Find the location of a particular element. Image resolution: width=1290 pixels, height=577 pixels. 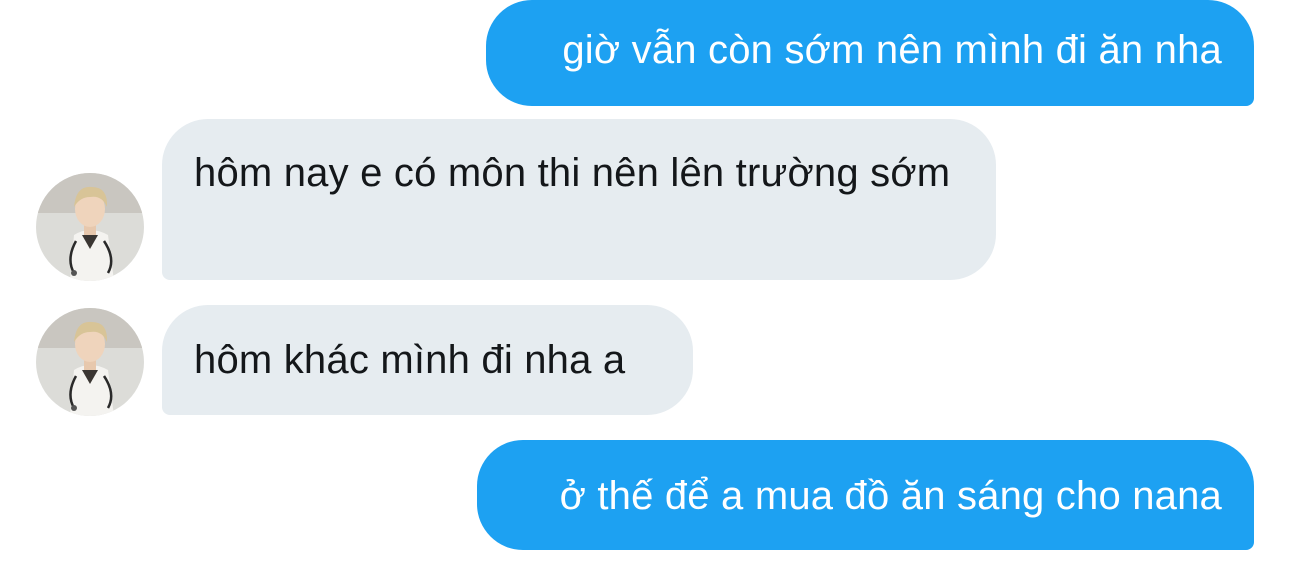

outgoing-message-bubble: giờ vẫn còn sớm nên mình đi ăn nha is located at coordinates (870, 53).